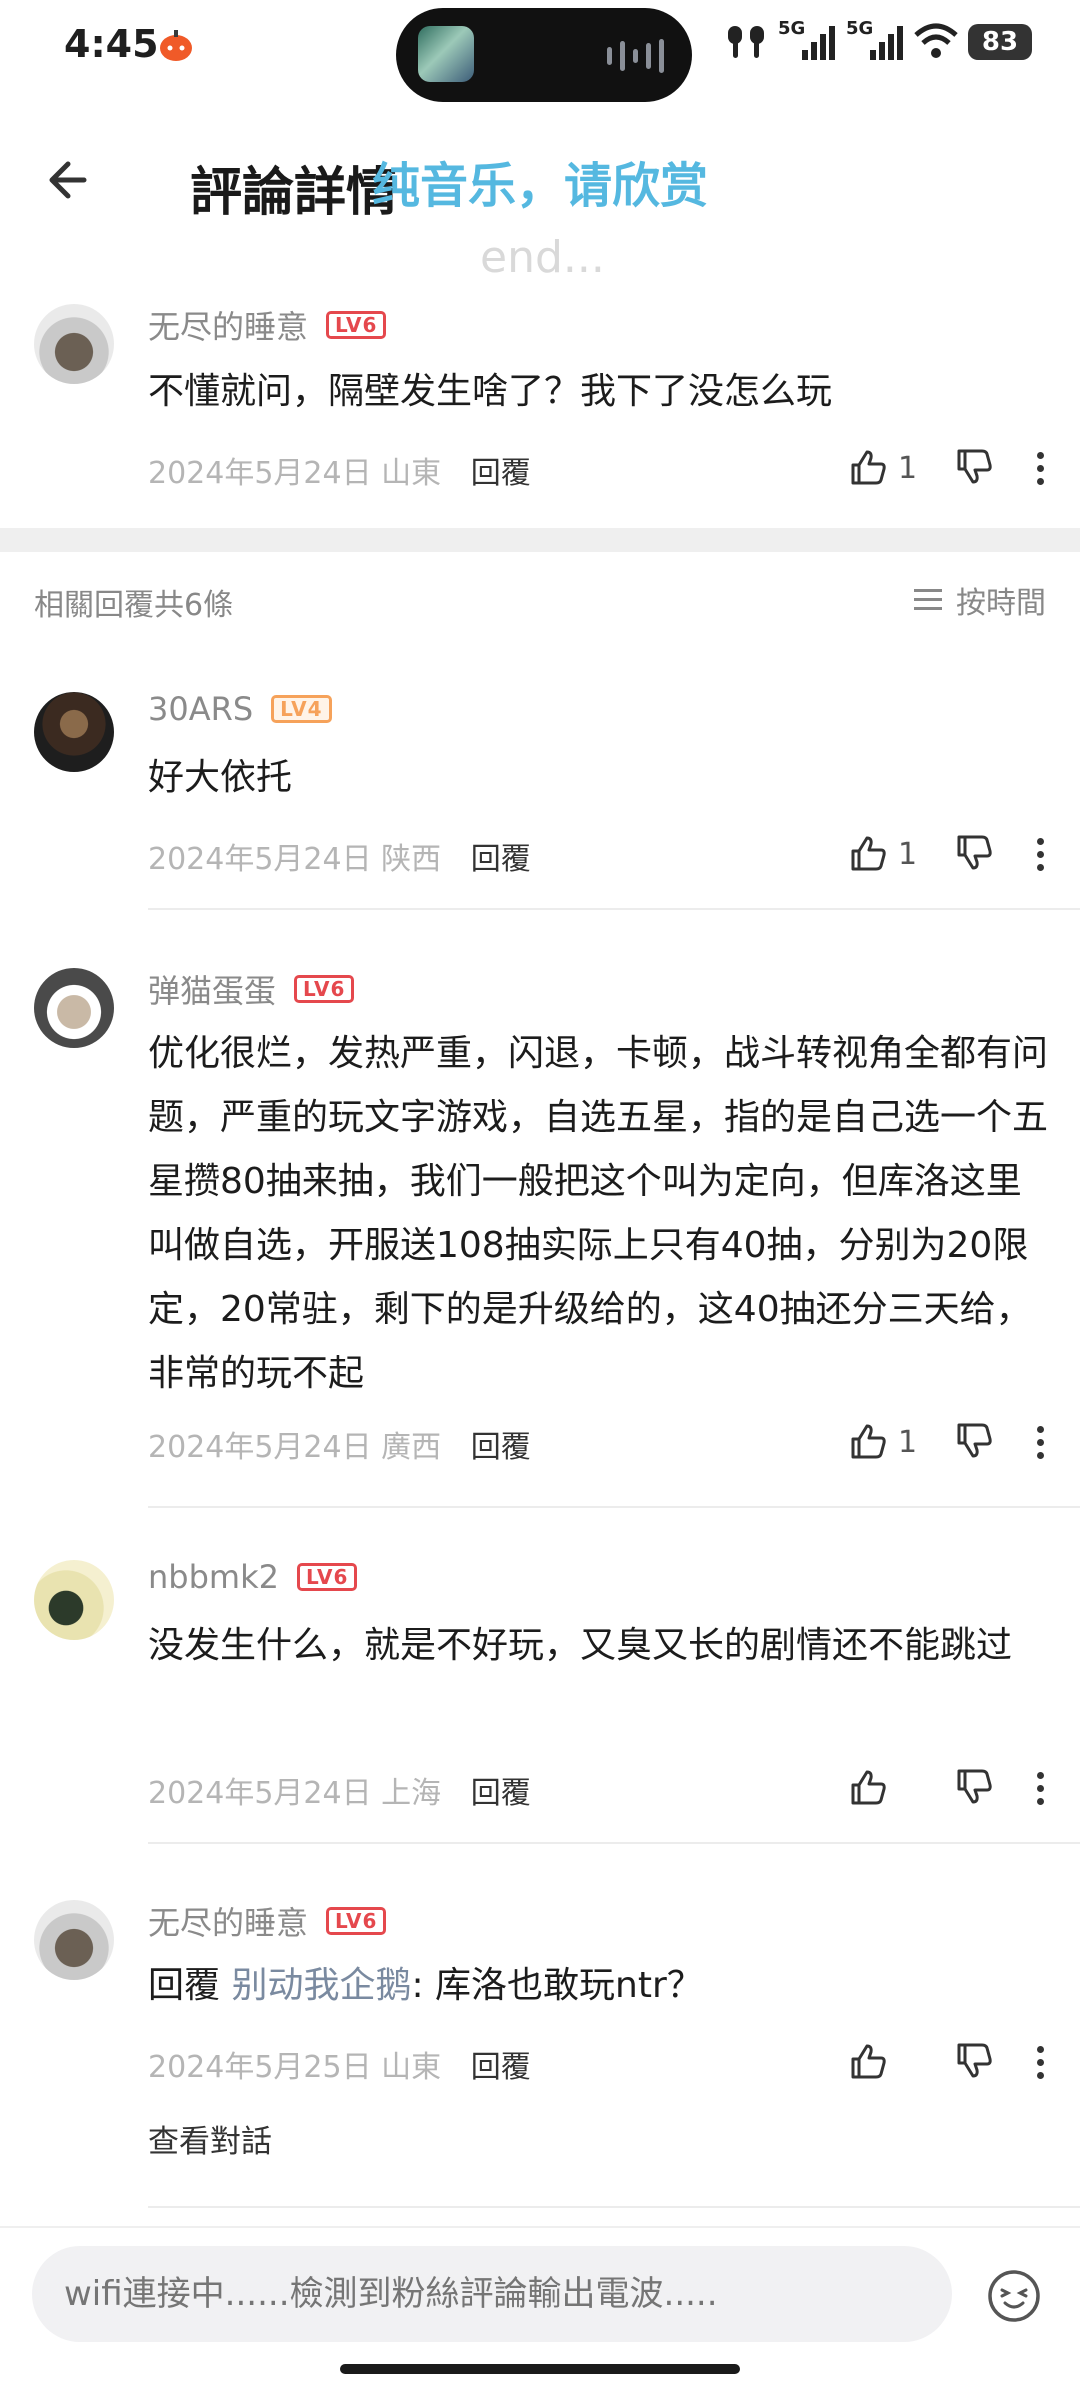  I want to click on sort-button: 按時間, so click(979, 600).